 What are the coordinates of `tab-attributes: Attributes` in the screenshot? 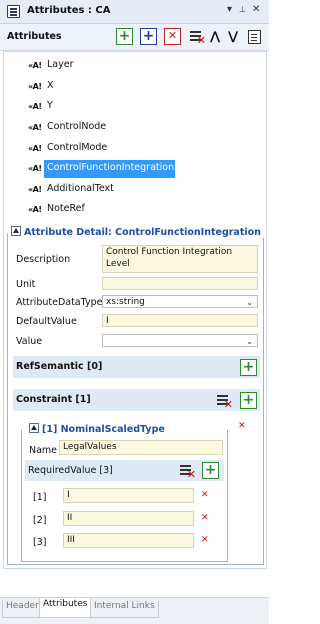 It's located at (65, 608).